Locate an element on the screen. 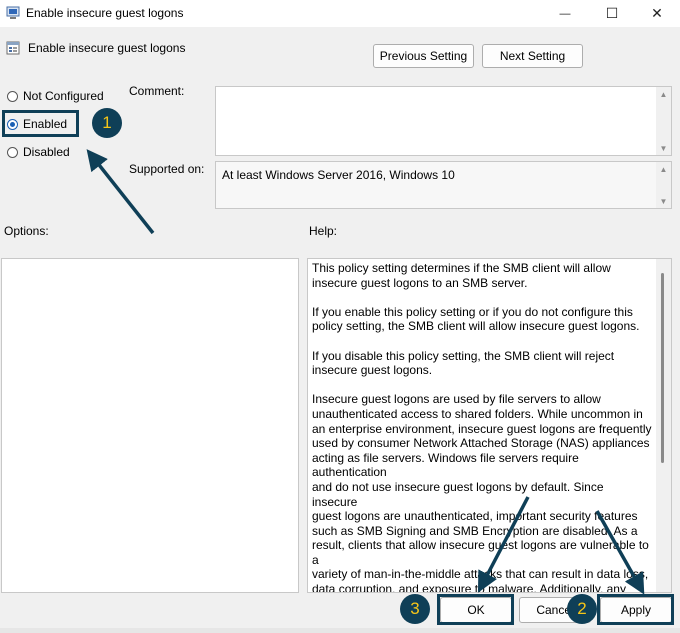 The height and width of the screenshot is (633, 680). arrow-to-ok is located at coordinates (503, 544).